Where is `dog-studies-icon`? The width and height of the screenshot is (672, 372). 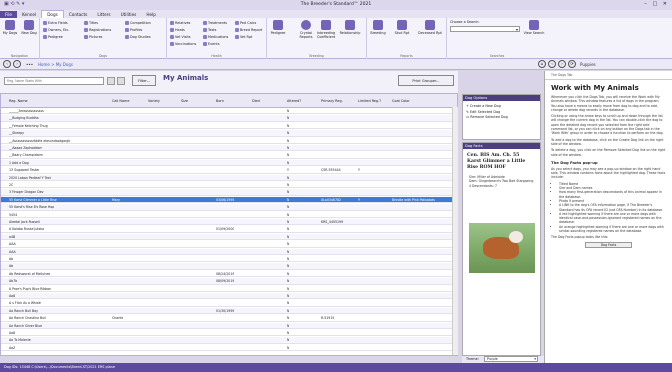 dog-studies-icon is located at coordinates (127, 37).